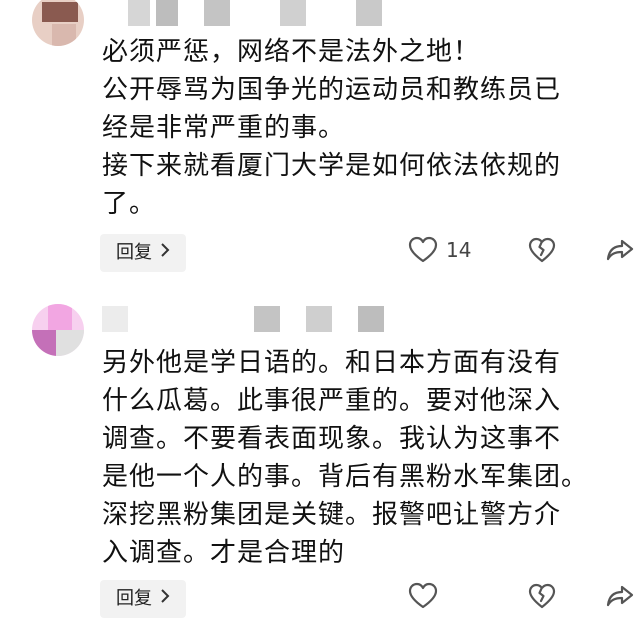 The height and width of the screenshot is (618, 640). I want to click on like-button: 14, so click(447, 250).